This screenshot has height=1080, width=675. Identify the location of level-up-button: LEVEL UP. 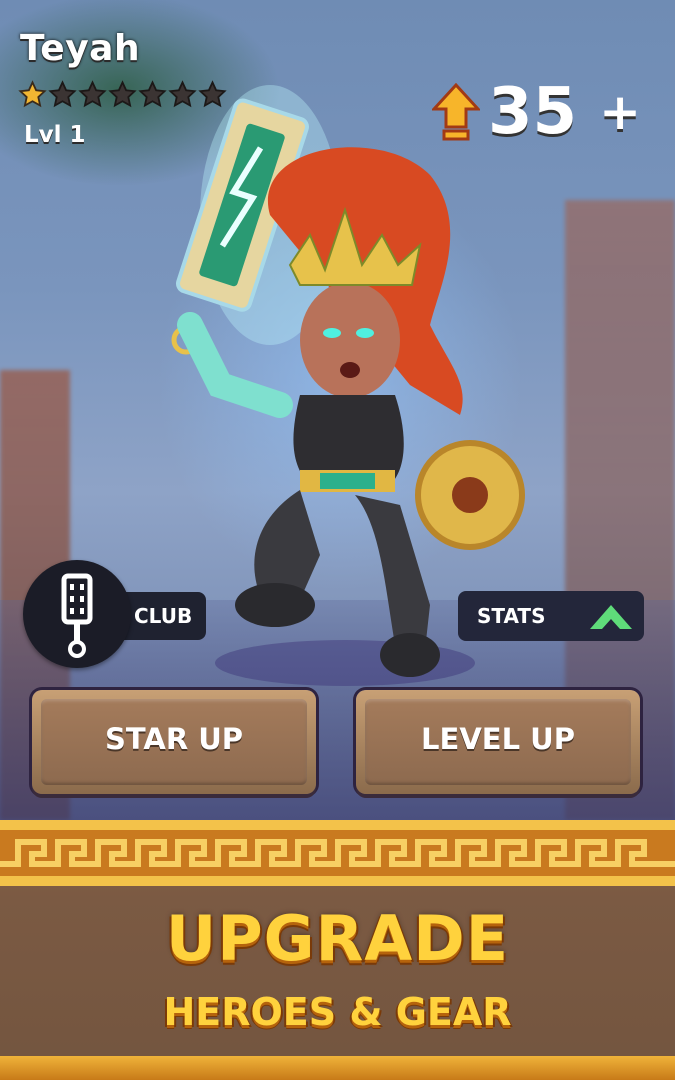
(498, 742).